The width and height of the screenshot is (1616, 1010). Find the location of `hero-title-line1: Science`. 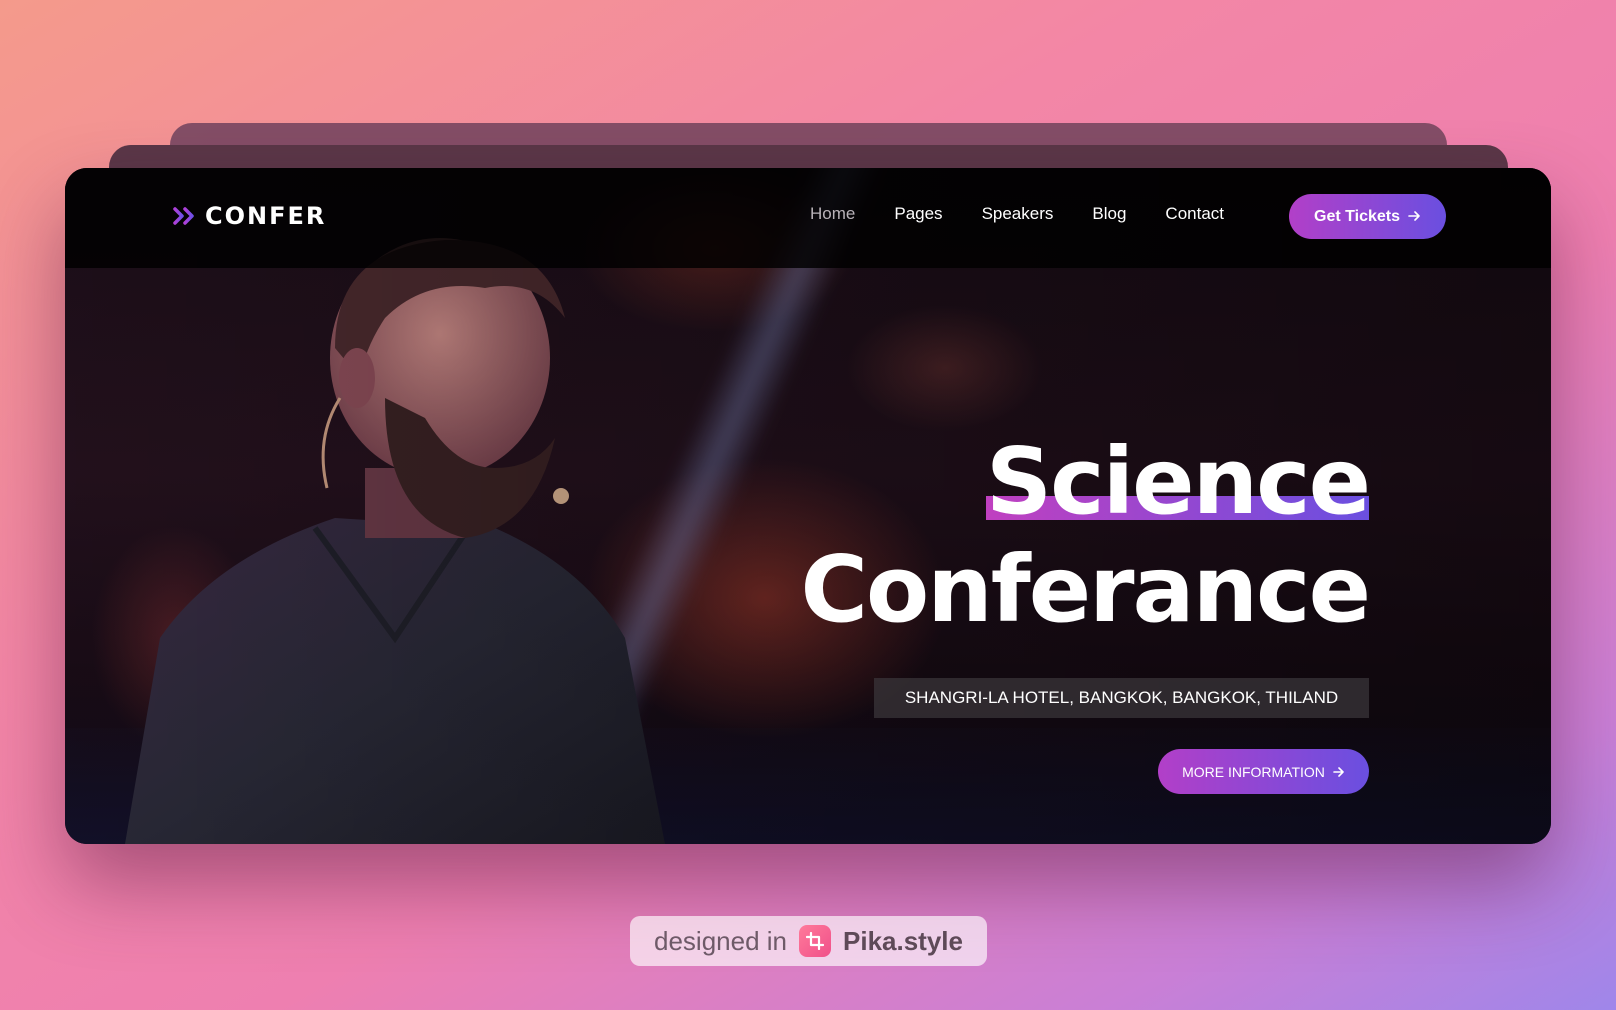

hero-title-line1: Science is located at coordinates (1178, 482).